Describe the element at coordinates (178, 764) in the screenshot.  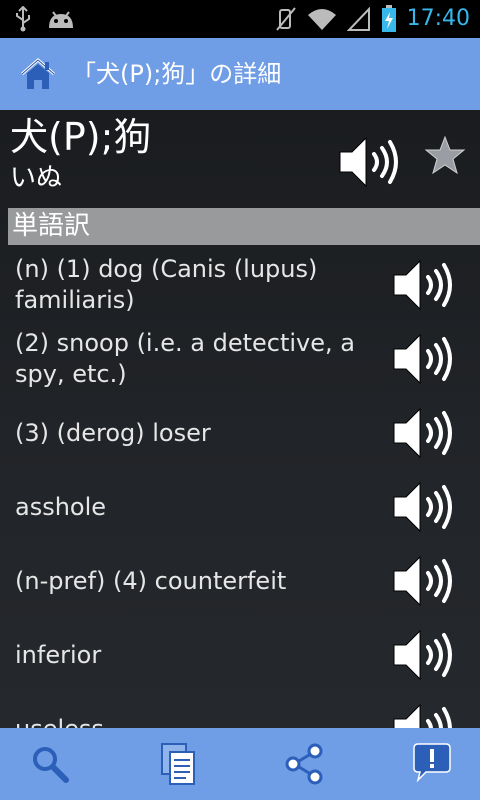
I see `copy-icon` at that location.